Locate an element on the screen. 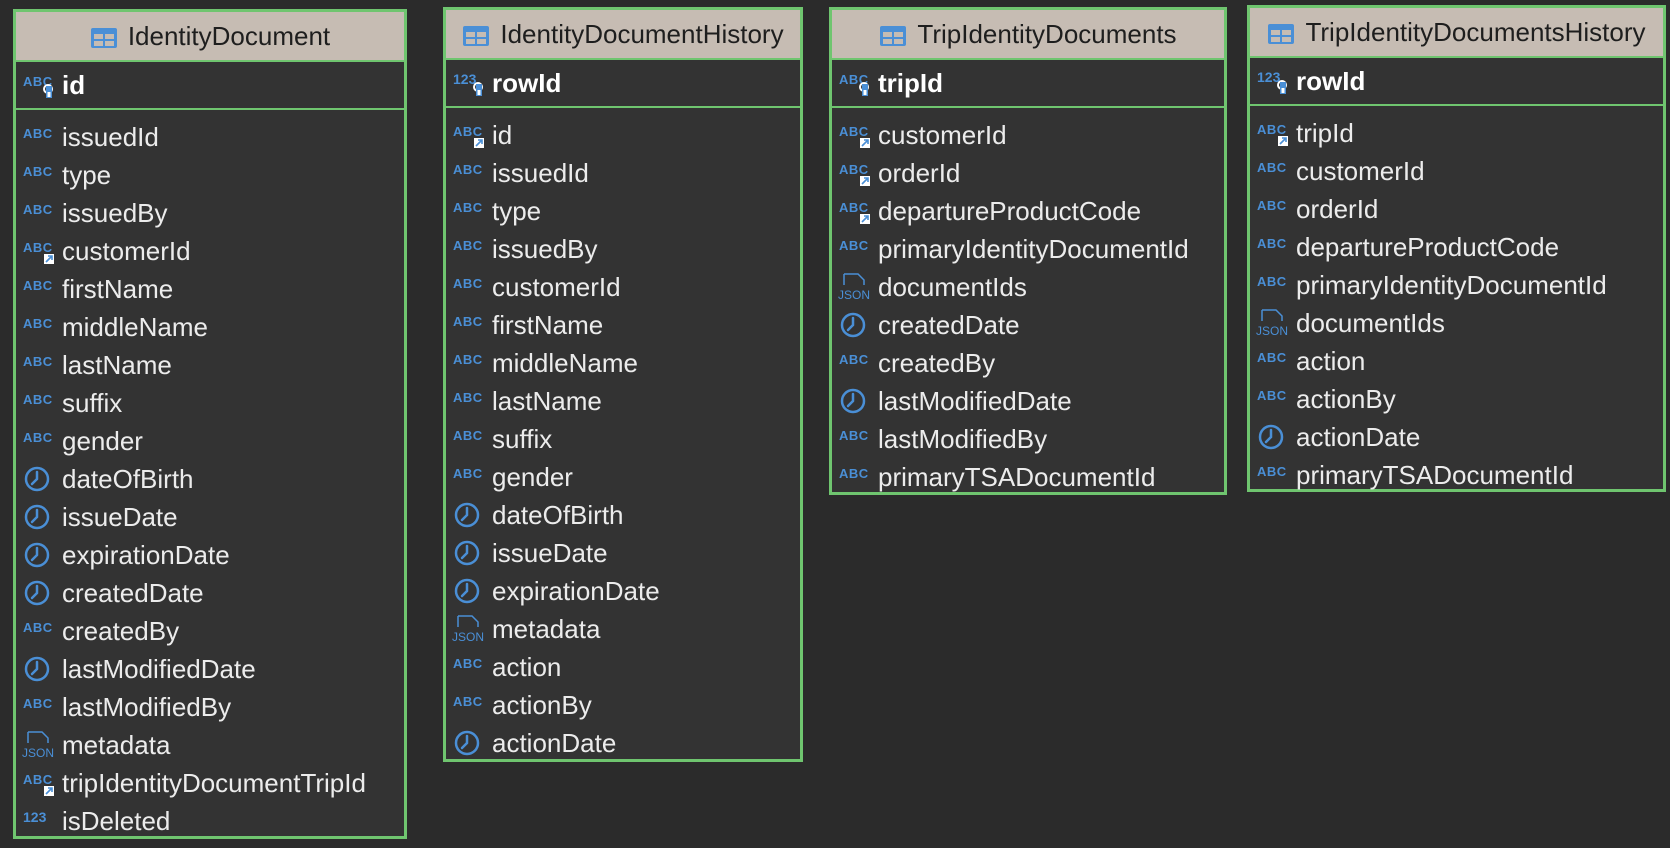 The width and height of the screenshot is (1670, 848). column-name: documentIds is located at coordinates (952, 286).